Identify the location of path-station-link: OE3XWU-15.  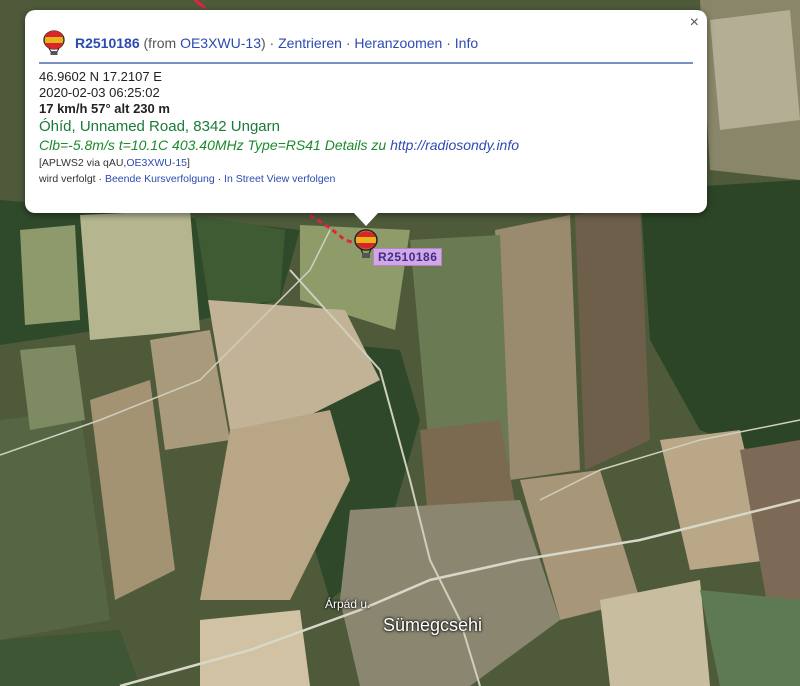
(156, 163).